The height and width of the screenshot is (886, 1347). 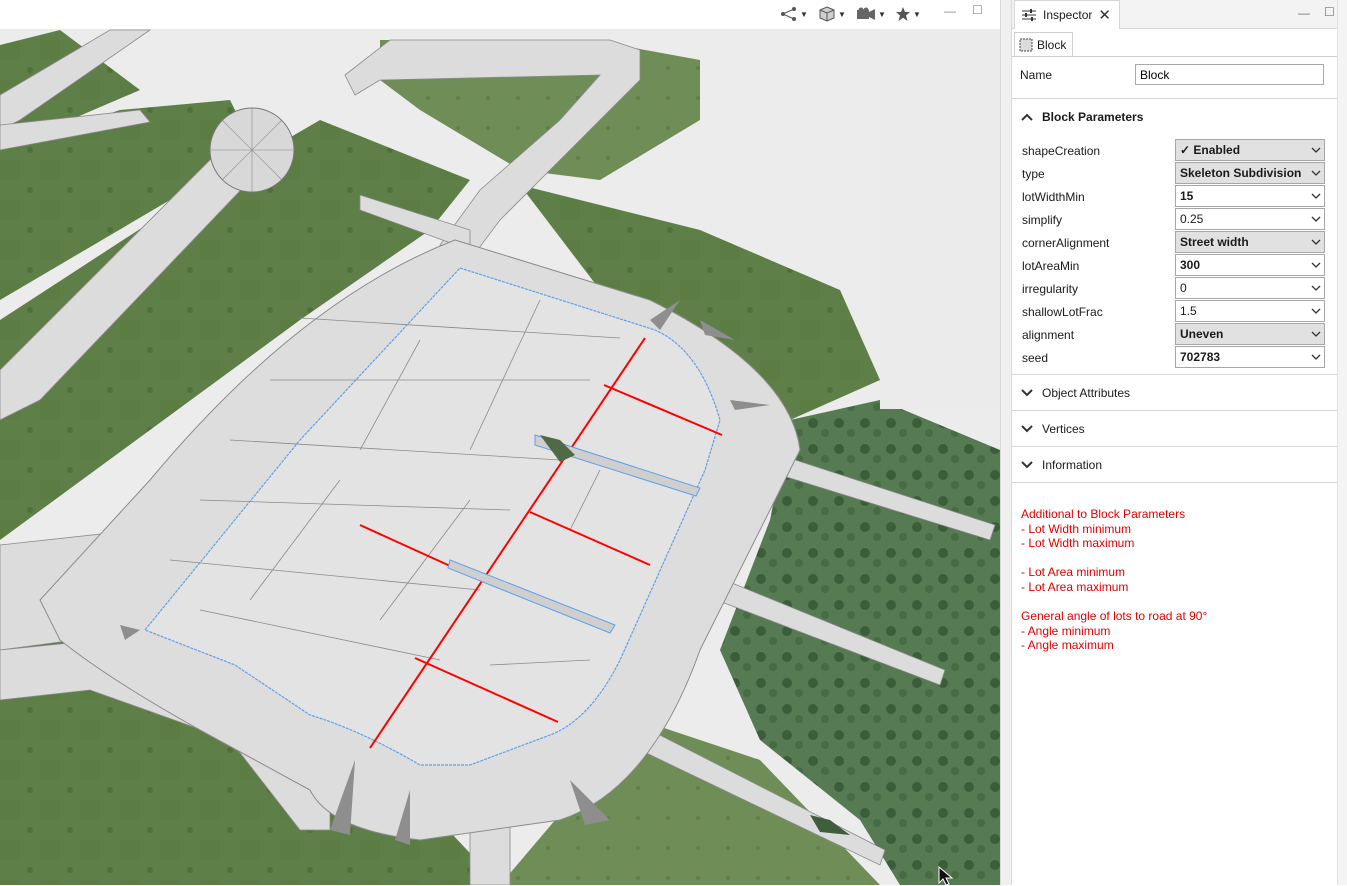 I want to click on note-line: - Lot Width maximum, so click(x=1078, y=543).